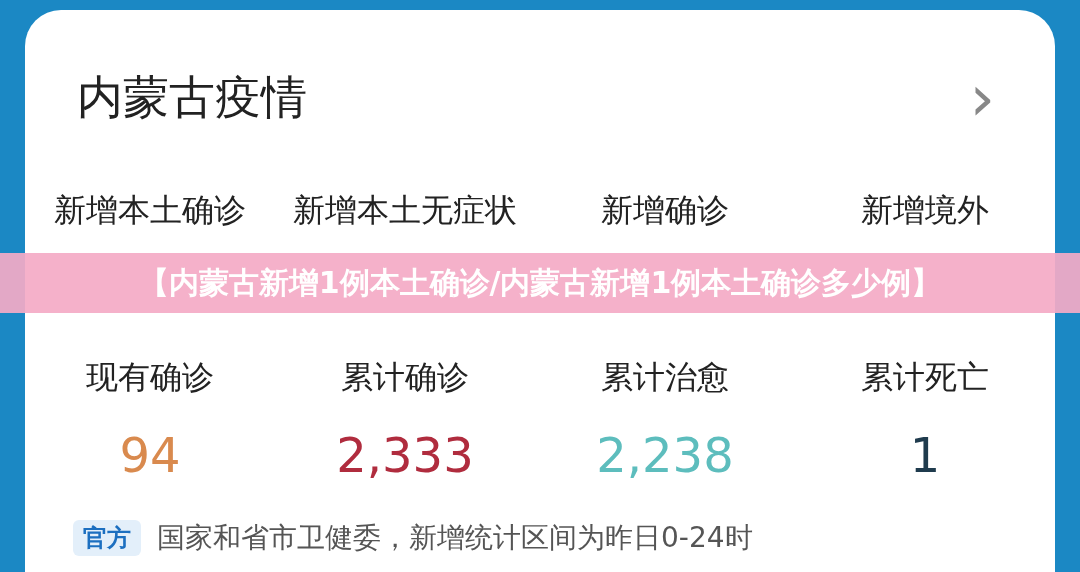 The image size is (1080, 572). Describe the element at coordinates (925, 455) in the screenshot. I see `stat-value: 1` at that location.